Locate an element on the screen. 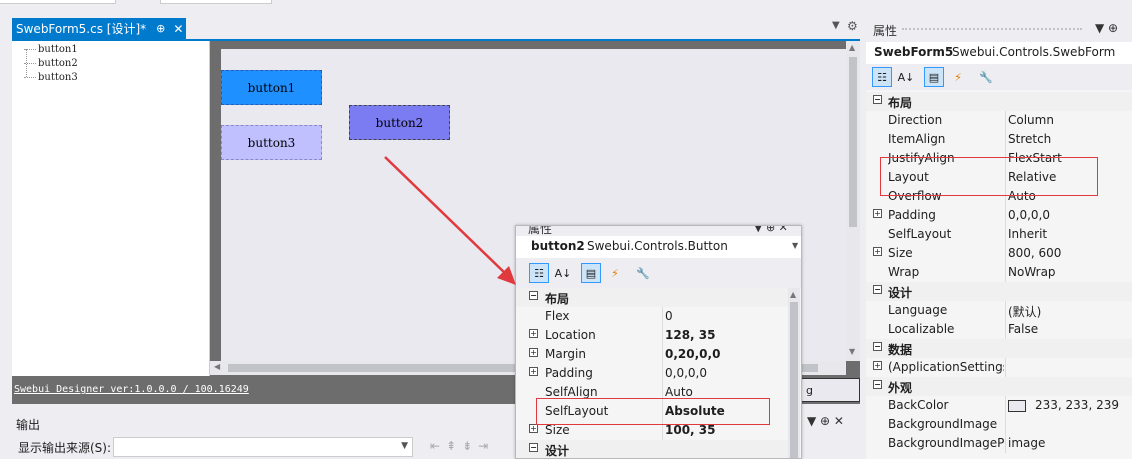  annotation-overlay is located at coordinates (450, 220).